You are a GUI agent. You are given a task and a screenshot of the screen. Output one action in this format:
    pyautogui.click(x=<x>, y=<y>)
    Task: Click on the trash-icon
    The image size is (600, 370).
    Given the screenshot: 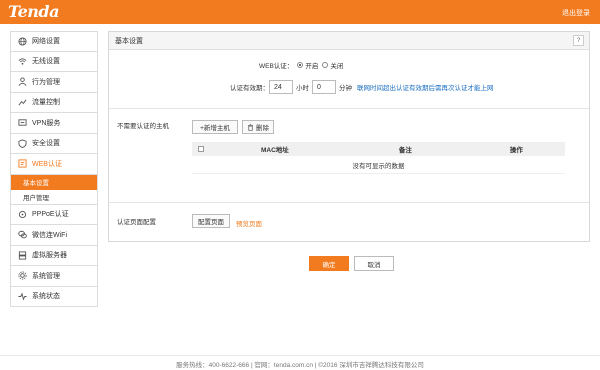 What is the action you would take?
    pyautogui.click(x=250, y=127)
    